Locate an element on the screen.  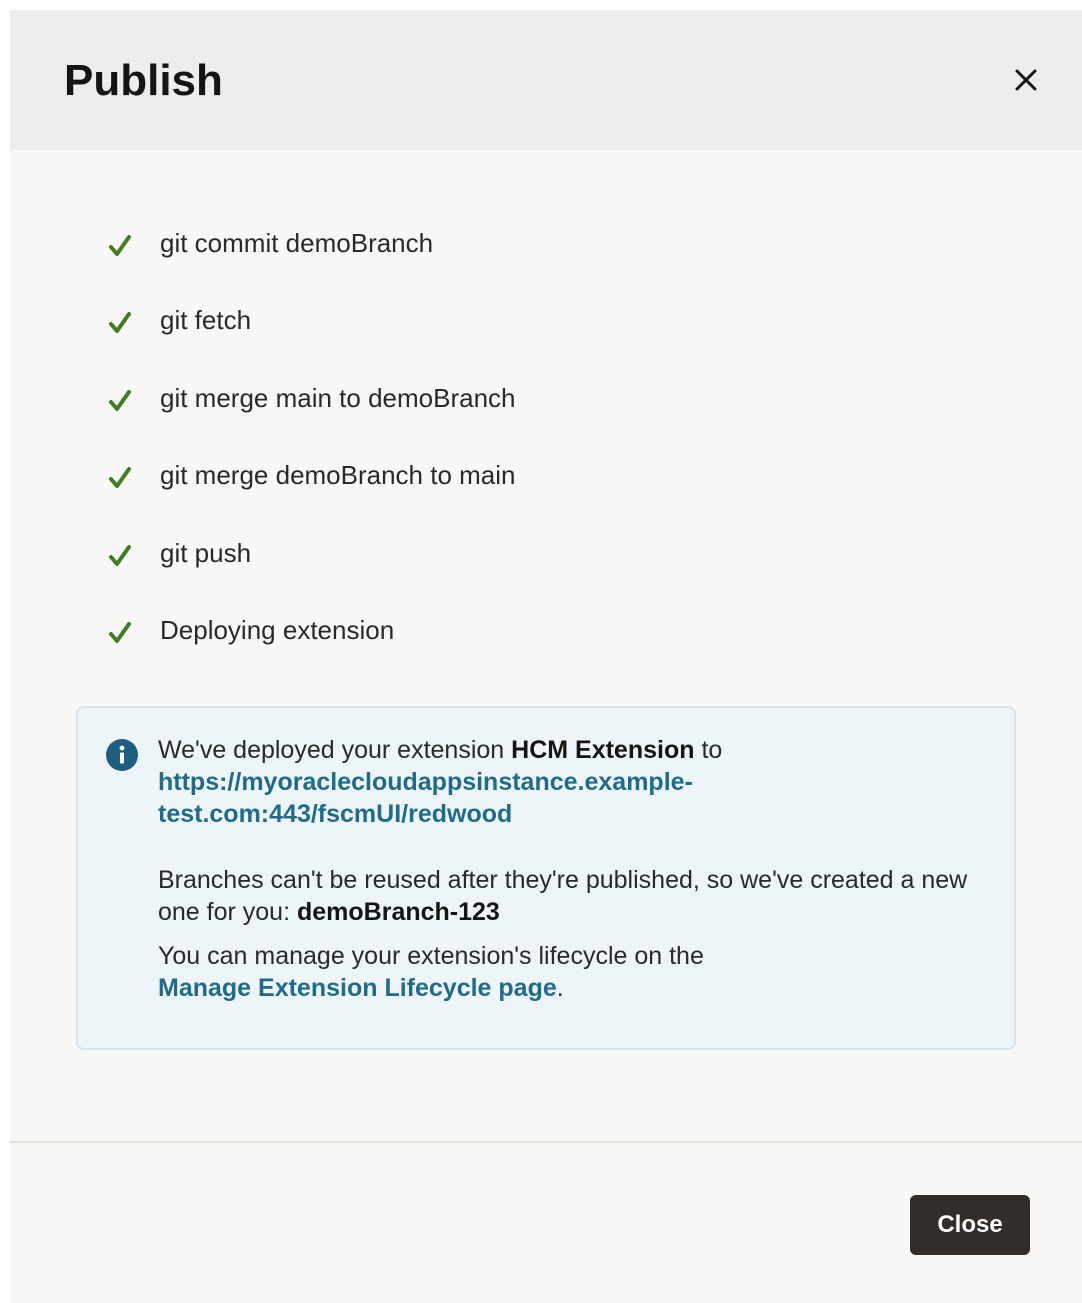
manage-suffix: . is located at coordinates (560, 988).